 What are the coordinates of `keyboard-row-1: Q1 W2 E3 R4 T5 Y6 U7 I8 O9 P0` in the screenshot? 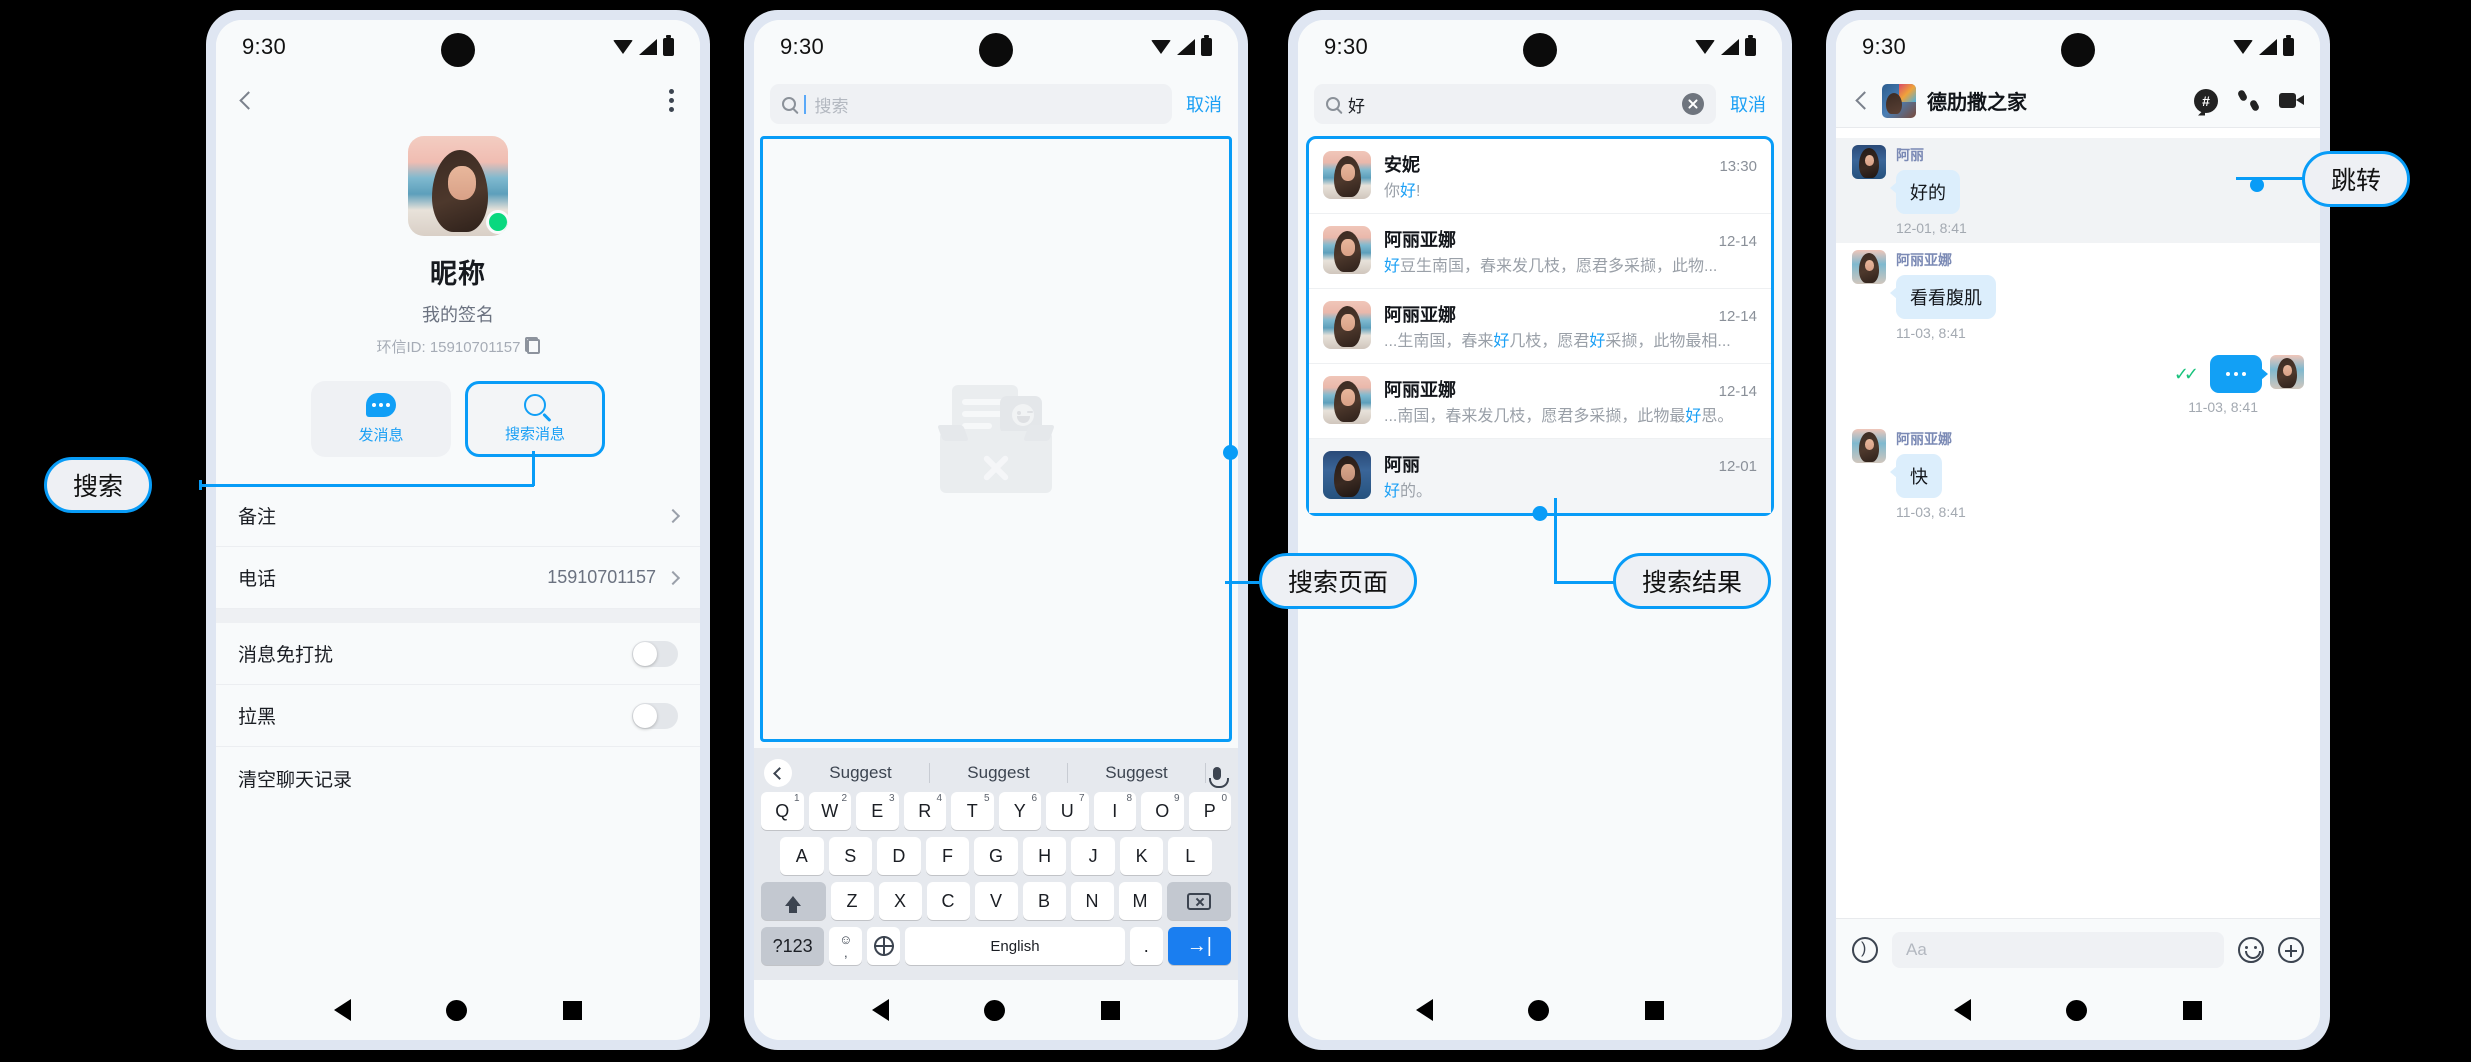 It's located at (996, 811).